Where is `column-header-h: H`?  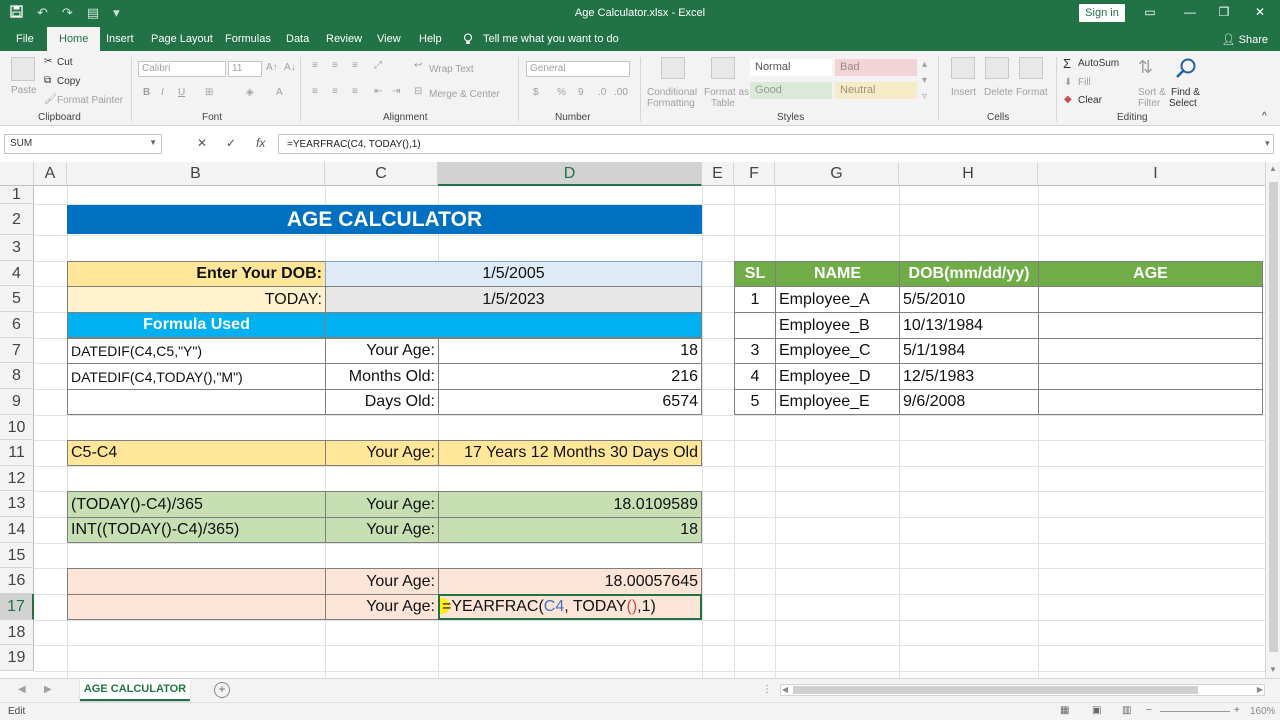
column-header-h: H is located at coordinates (968, 174).